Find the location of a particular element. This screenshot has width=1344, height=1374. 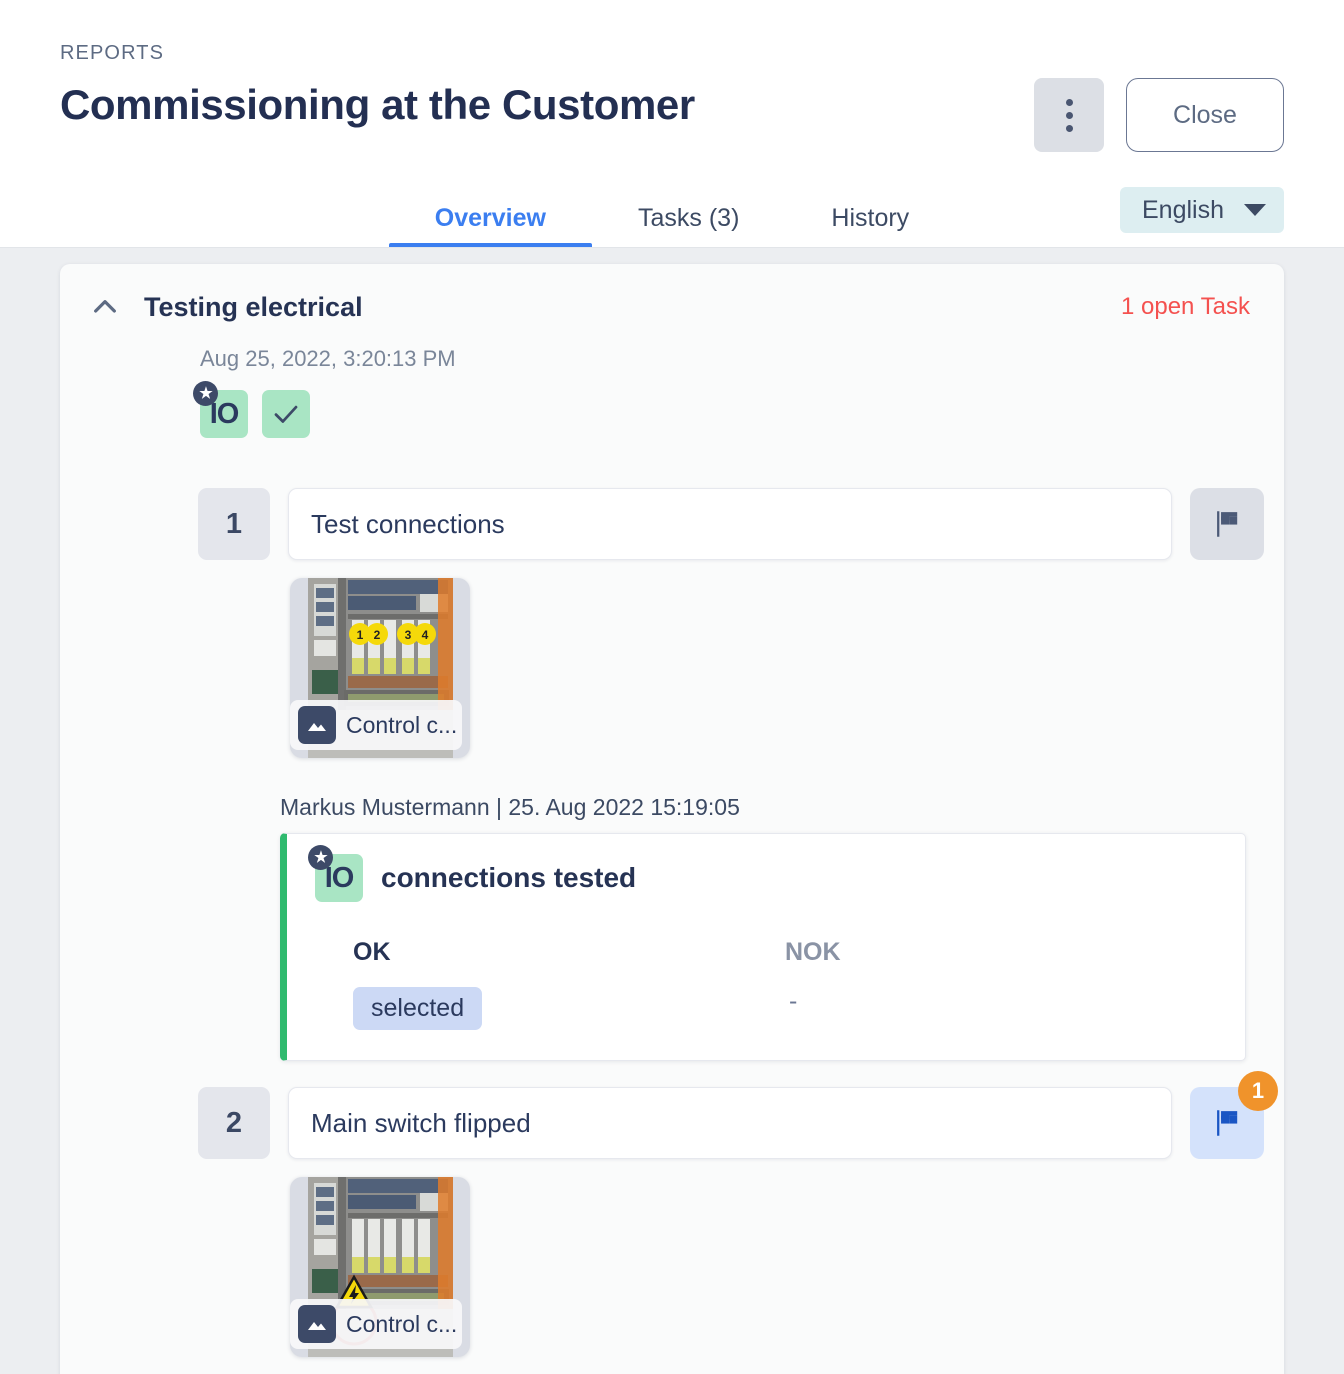

answer-option-value: selected is located at coordinates (418, 1008).